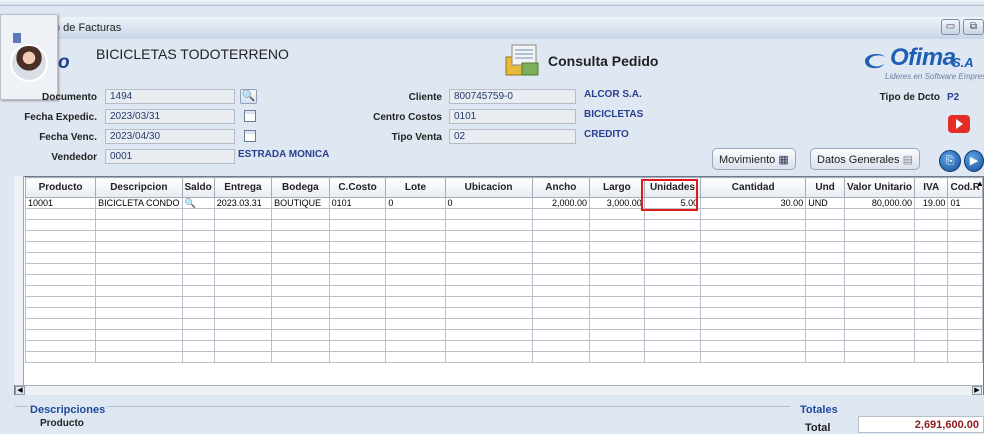 Image resolution: width=984 pixels, height=434 pixels. I want to click on column-header: Cantidad, so click(753, 187).